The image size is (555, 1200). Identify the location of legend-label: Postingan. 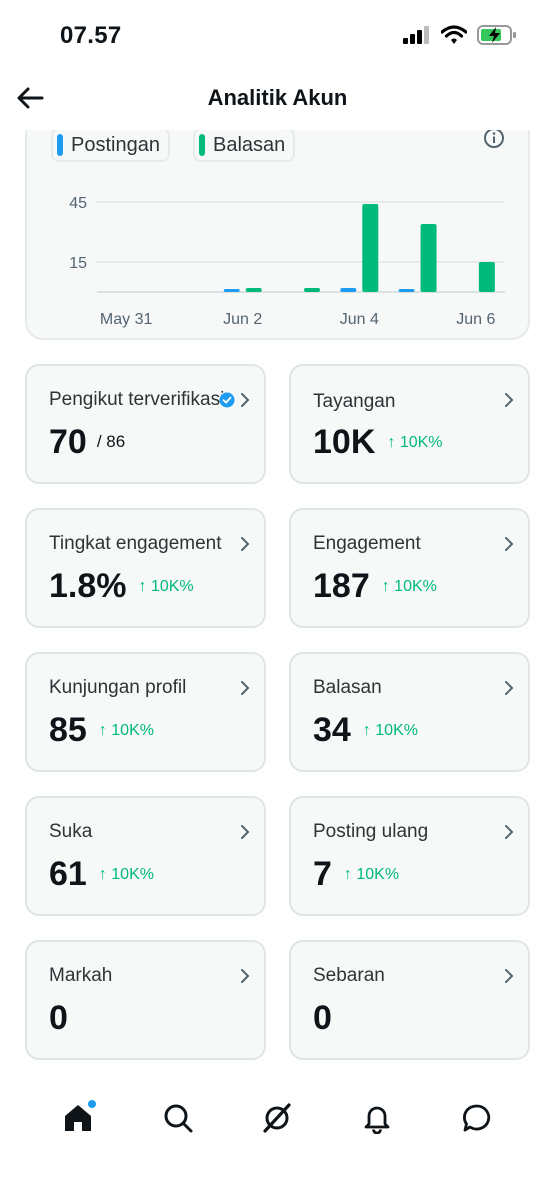
(115, 144).